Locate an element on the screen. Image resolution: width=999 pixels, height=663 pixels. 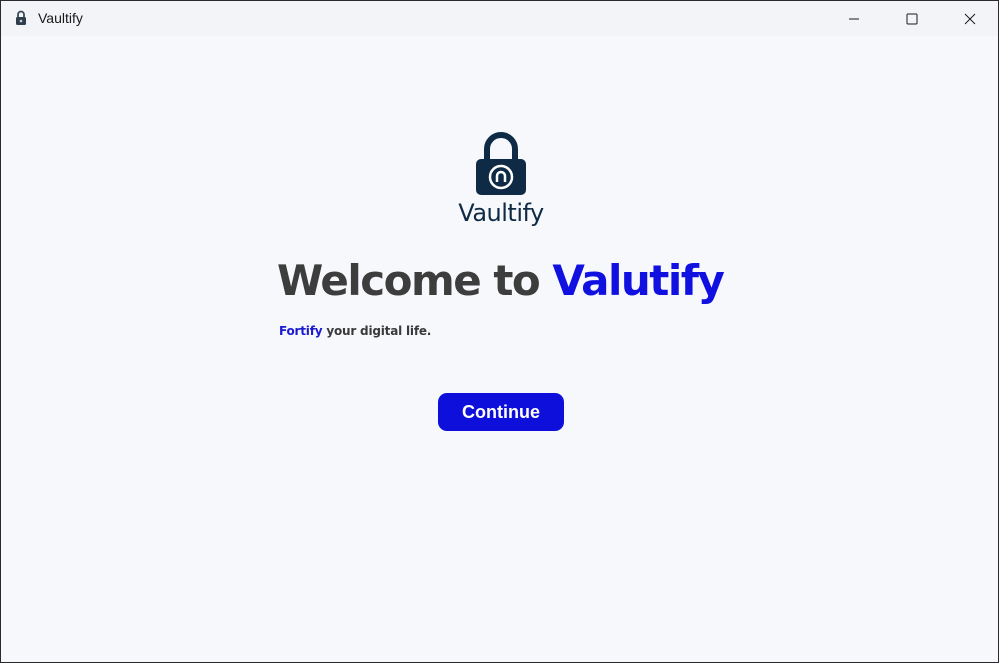
close-icon is located at coordinates (970, 18).